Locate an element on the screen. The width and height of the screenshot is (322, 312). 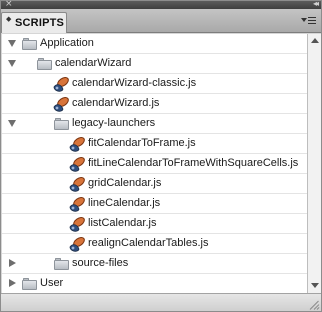
tree-label: calendarWizard.js is located at coordinates (116, 103).